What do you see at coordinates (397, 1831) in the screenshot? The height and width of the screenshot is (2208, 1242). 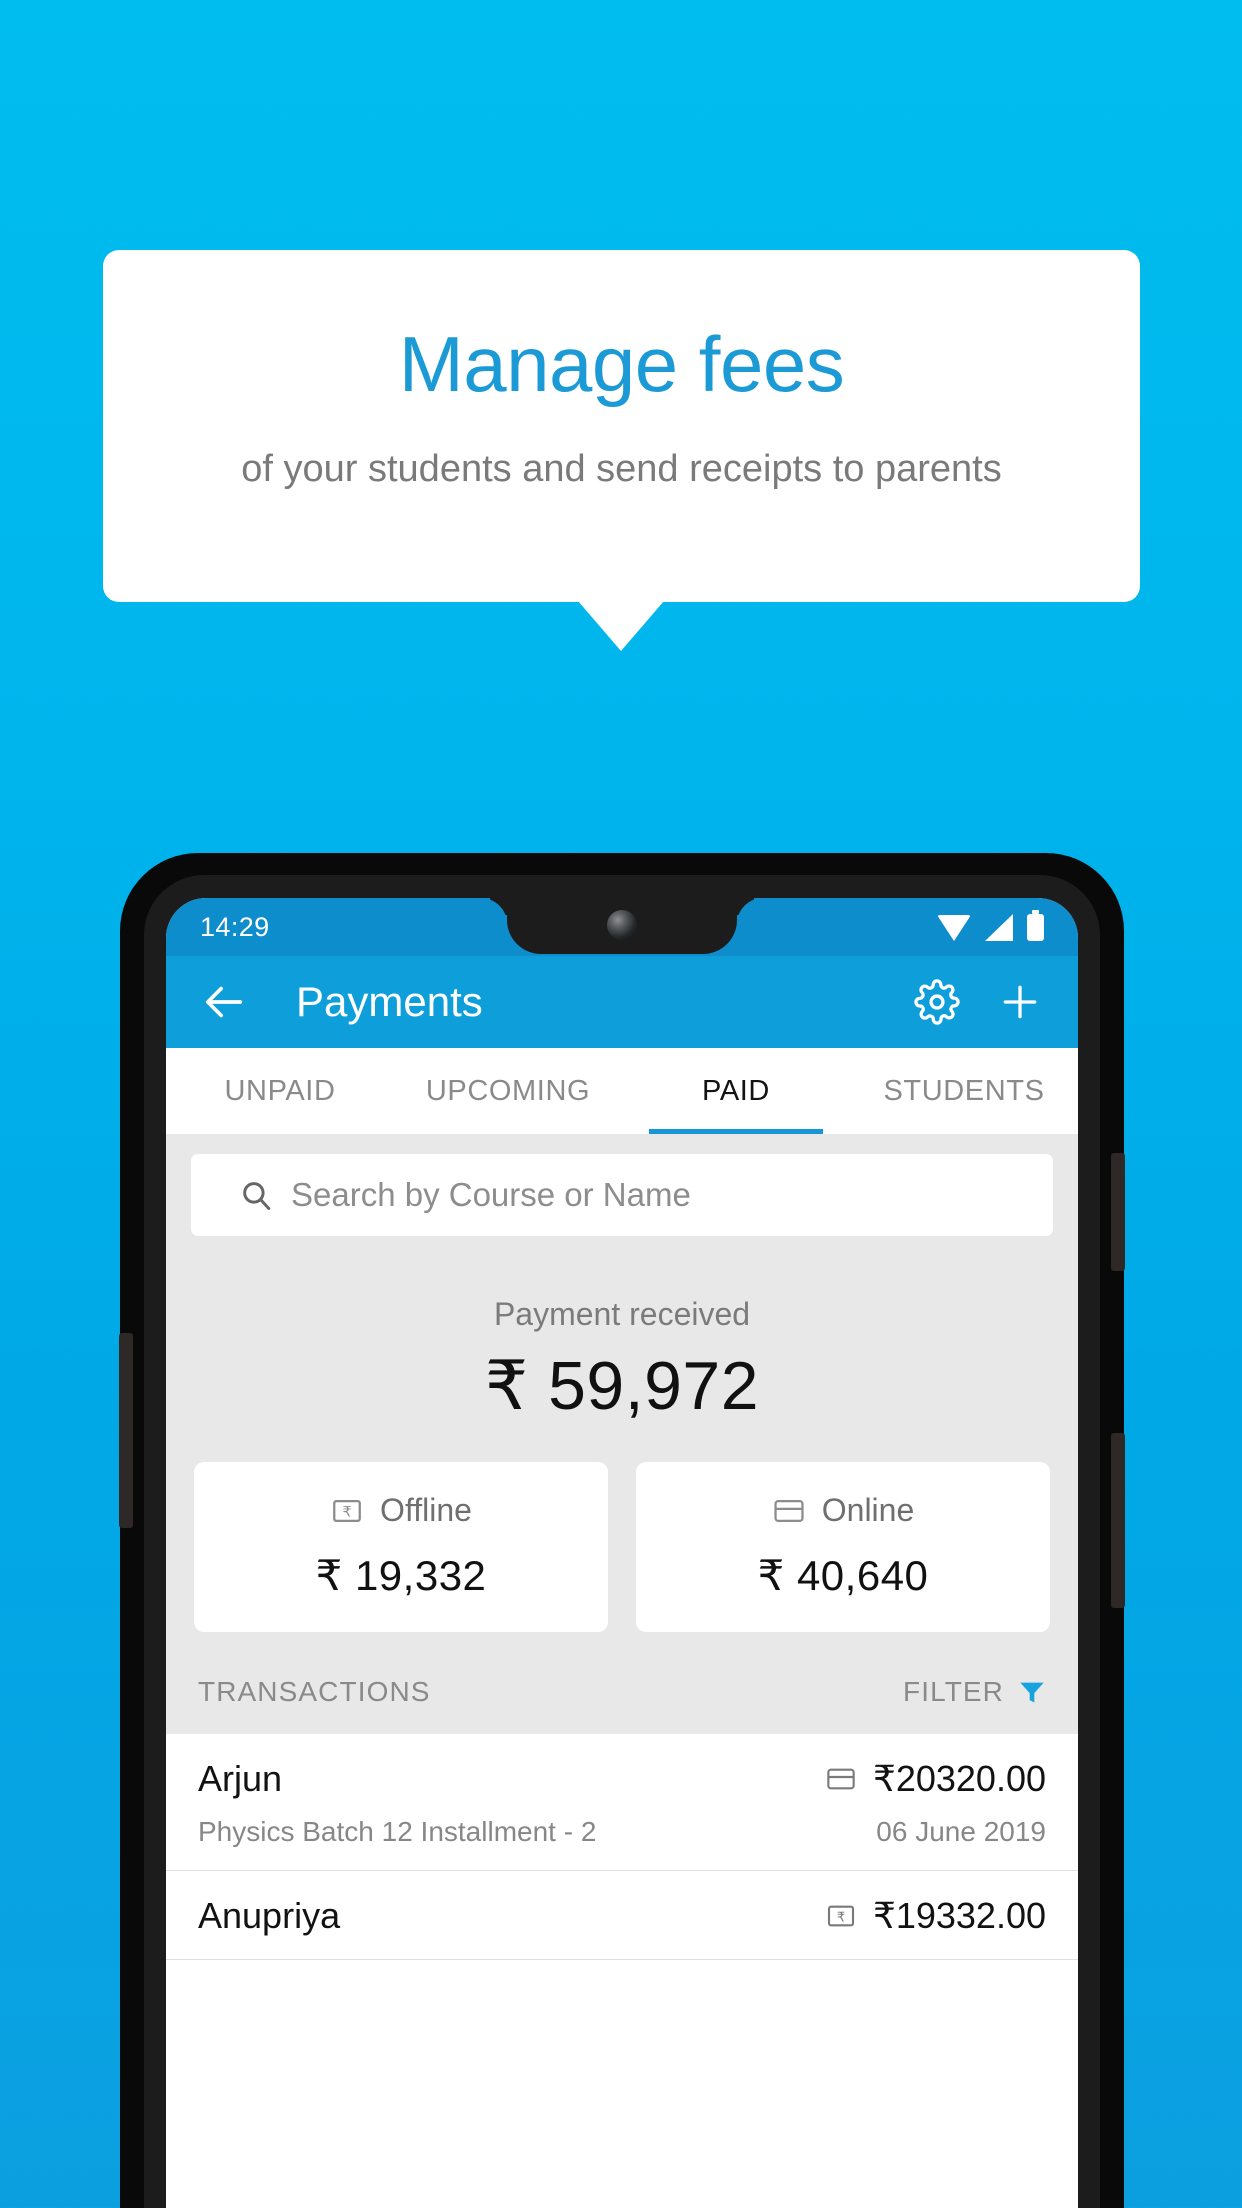 I see `transaction-description: Physics Batch 12 Installment - 2` at bounding box center [397, 1831].